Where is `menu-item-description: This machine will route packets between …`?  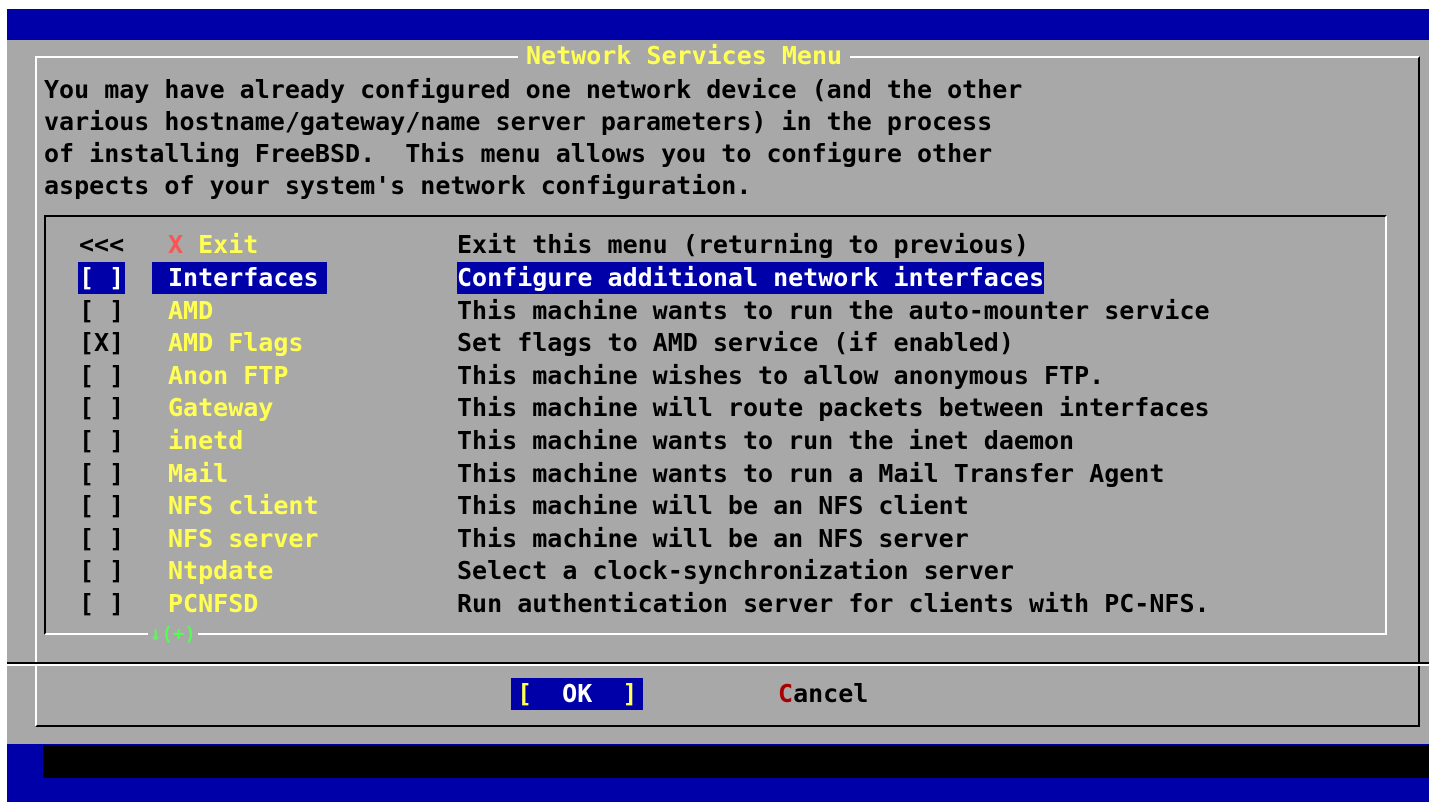 menu-item-description: This machine will route packets between … is located at coordinates (833, 407).